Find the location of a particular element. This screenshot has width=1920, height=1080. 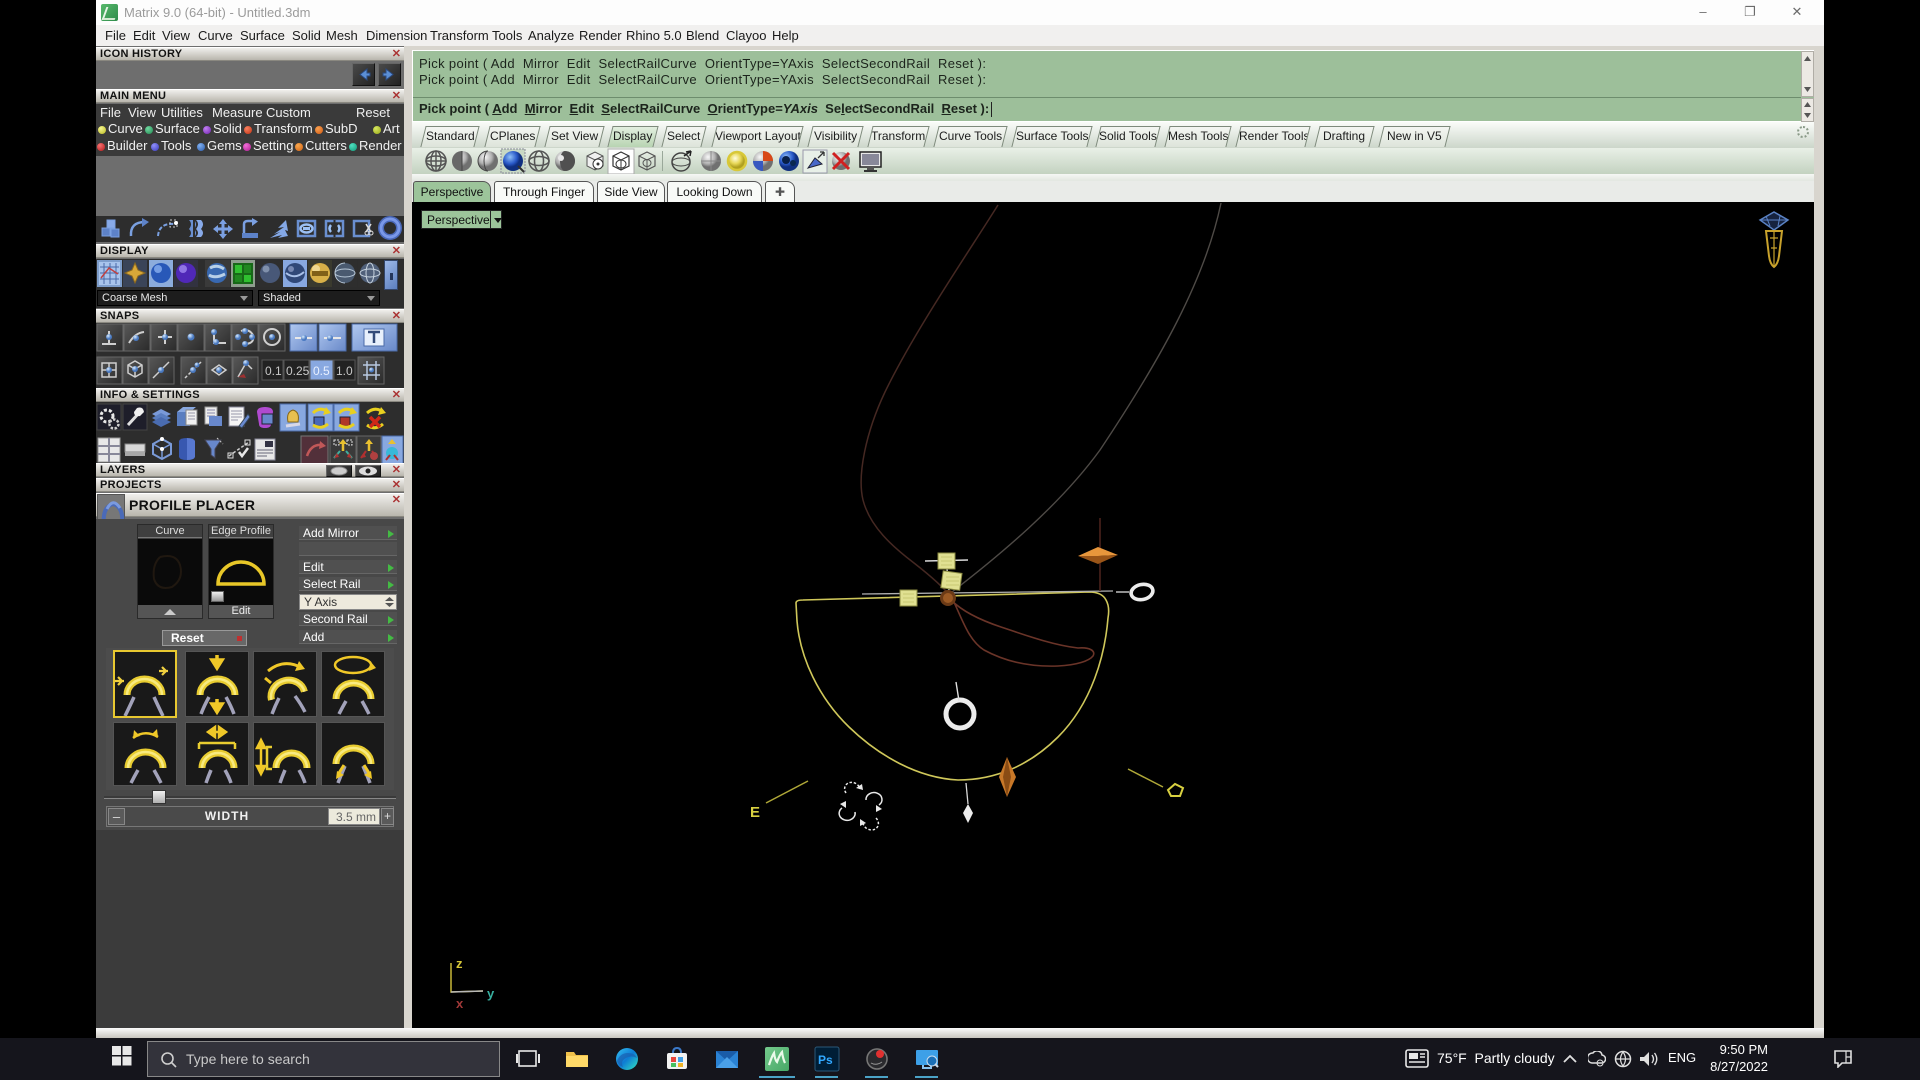

svg-text: Ps is located at coordinates (825, 1060).